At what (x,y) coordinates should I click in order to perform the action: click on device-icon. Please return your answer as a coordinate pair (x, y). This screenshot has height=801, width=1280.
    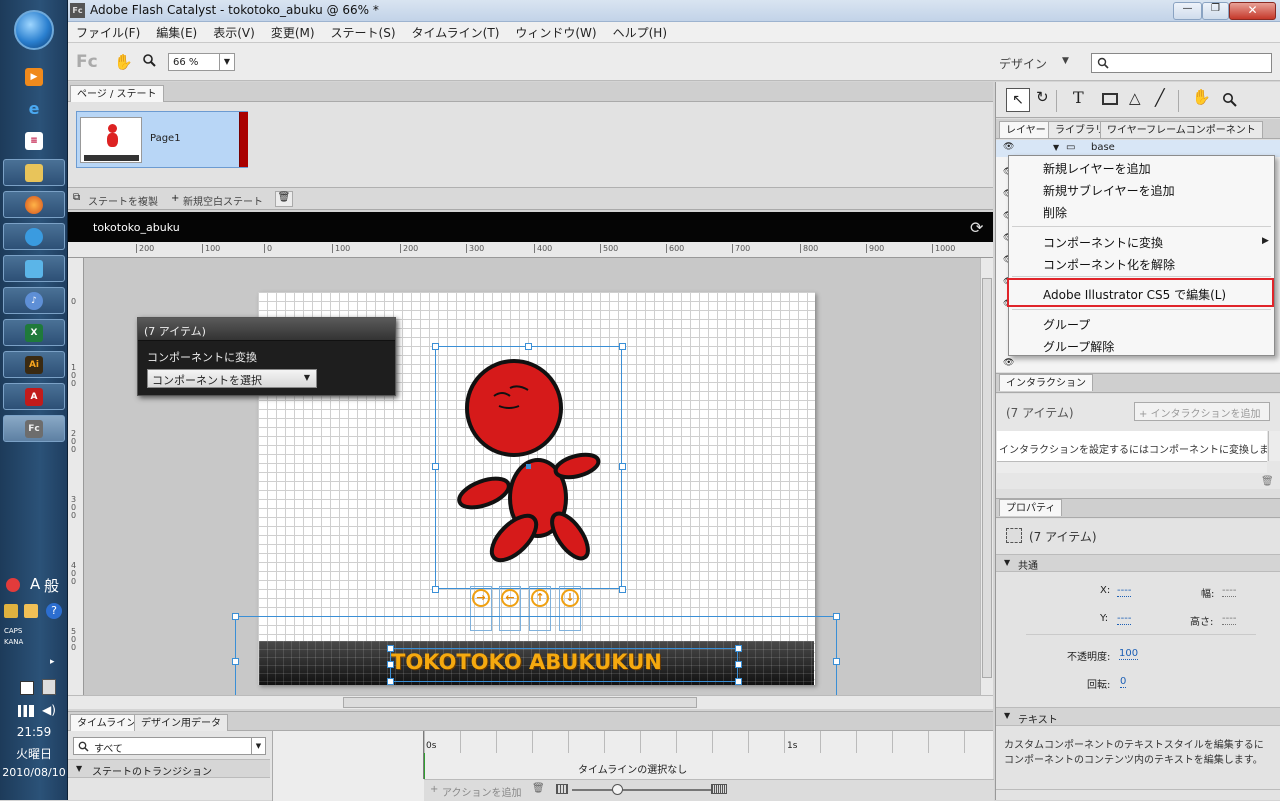
    Looking at the image, I should click on (49, 687).